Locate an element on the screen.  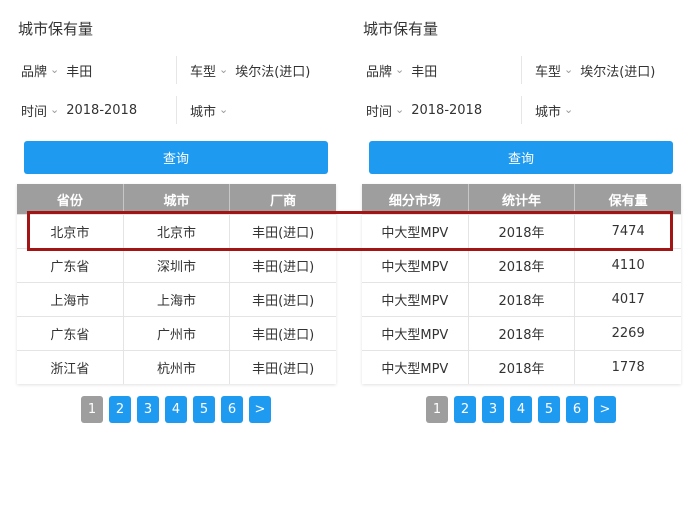
filter-label: 车型 is located at coordinates (548, 72).